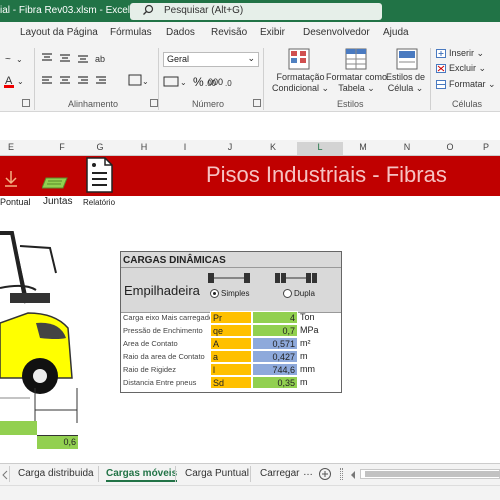 The image size is (500, 500). What do you see at coordinates (275, 382) in the screenshot?
I see `param-value: 0,35` at bounding box center [275, 382].